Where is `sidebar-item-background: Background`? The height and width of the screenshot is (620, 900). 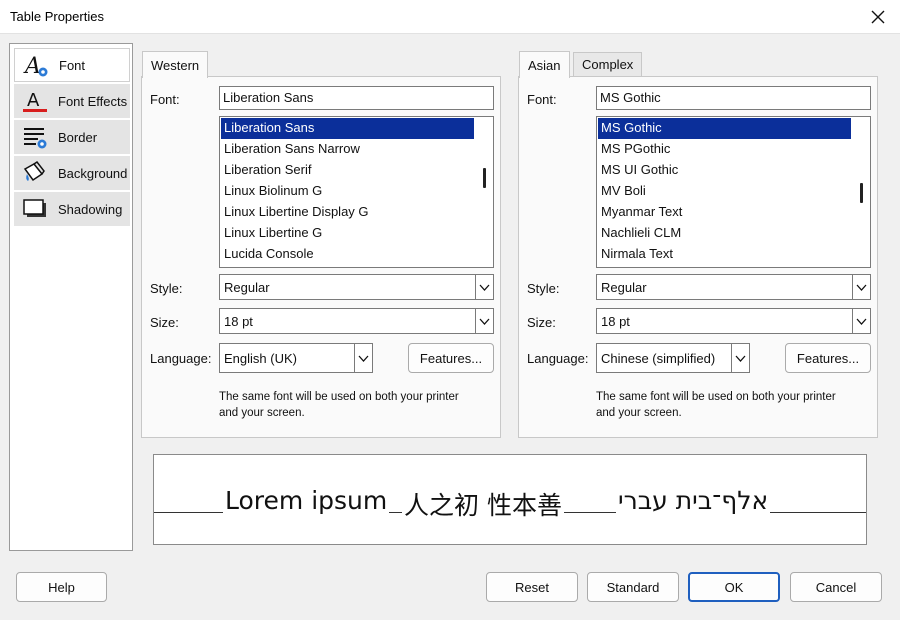
sidebar-item-background: Background is located at coordinates (72, 173).